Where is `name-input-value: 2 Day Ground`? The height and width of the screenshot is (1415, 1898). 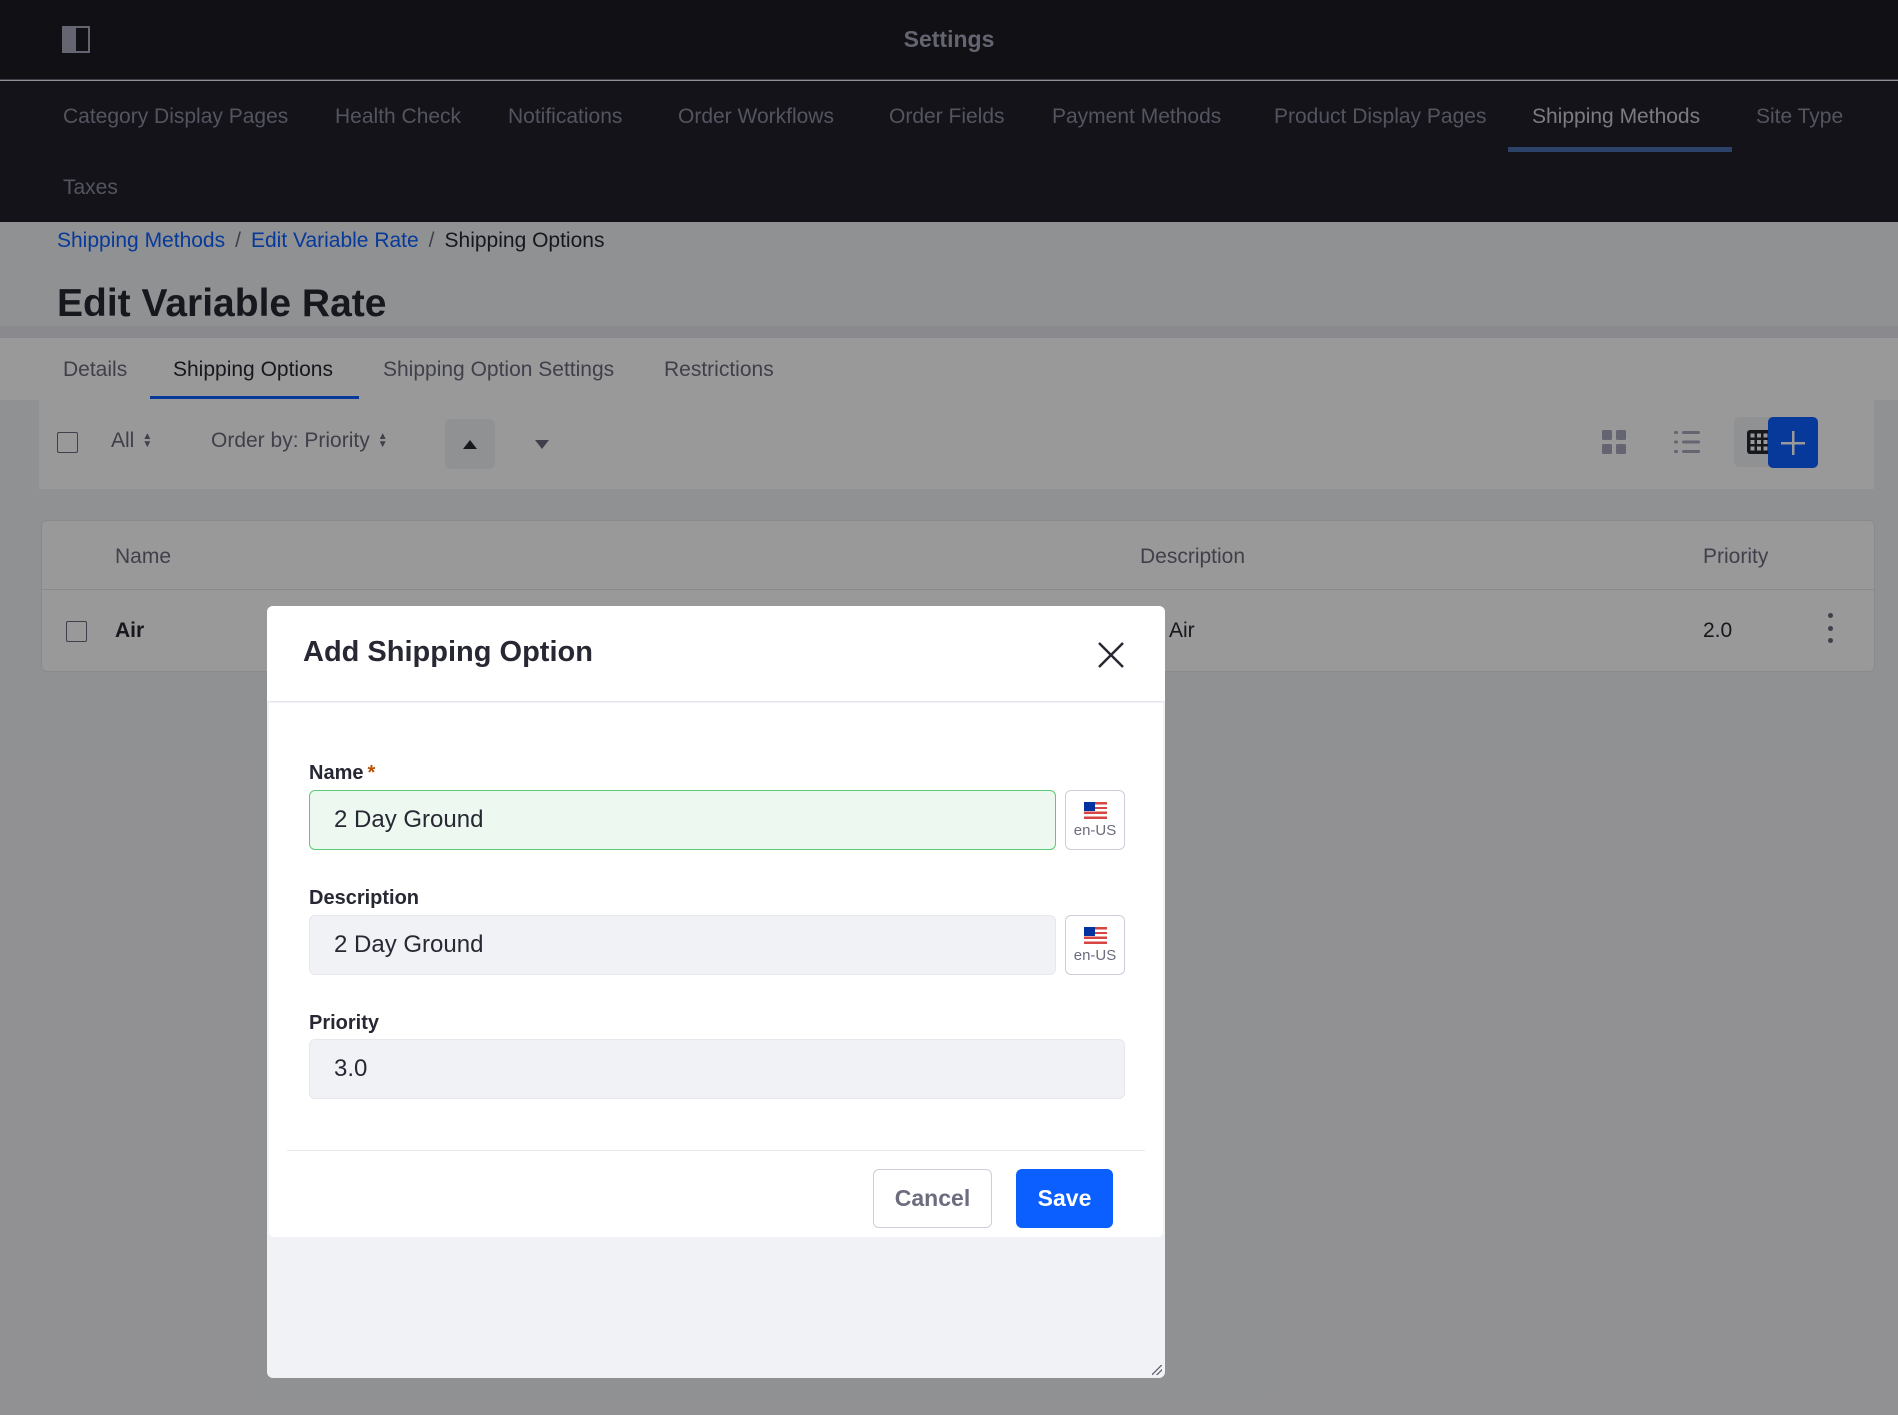
name-input-value: 2 Day Ground is located at coordinates (409, 819).